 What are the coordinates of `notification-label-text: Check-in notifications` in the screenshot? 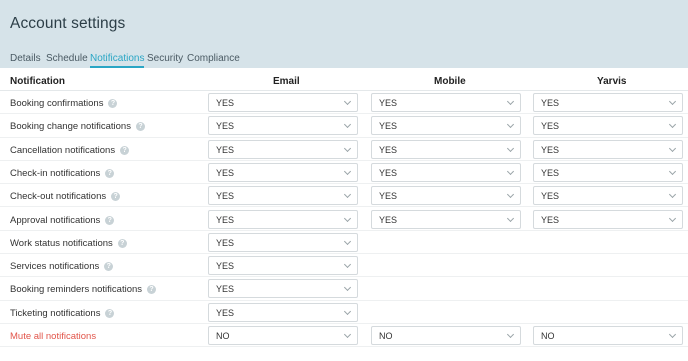 It's located at (55, 173).